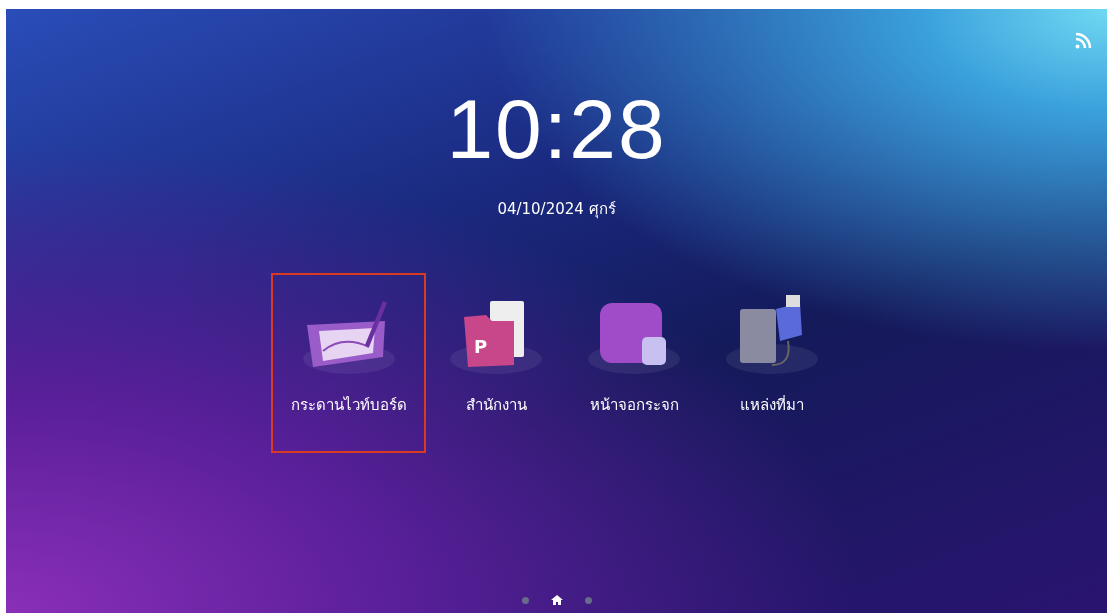  Describe the element at coordinates (556, 129) in the screenshot. I see `clock-time: 10:28` at that location.